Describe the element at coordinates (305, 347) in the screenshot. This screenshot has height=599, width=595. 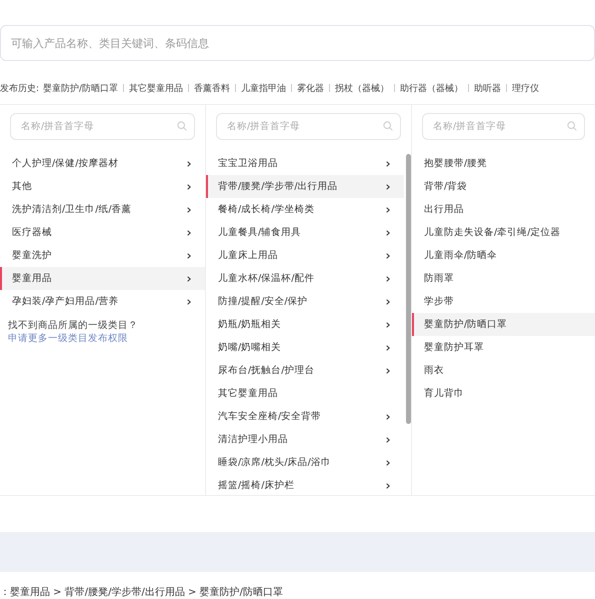
I see `category-item: 奶嘴/奶嘴相关` at that location.